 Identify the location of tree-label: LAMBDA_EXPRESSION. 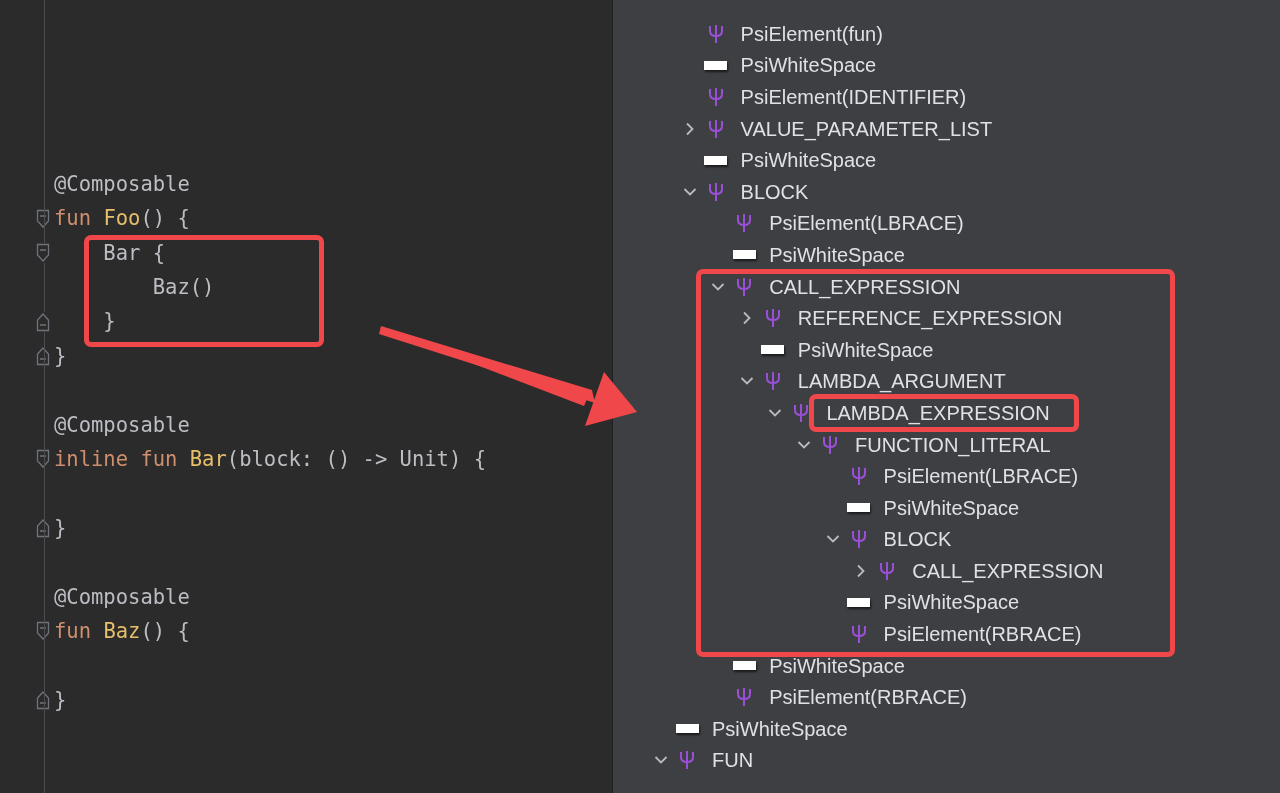
(938, 412).